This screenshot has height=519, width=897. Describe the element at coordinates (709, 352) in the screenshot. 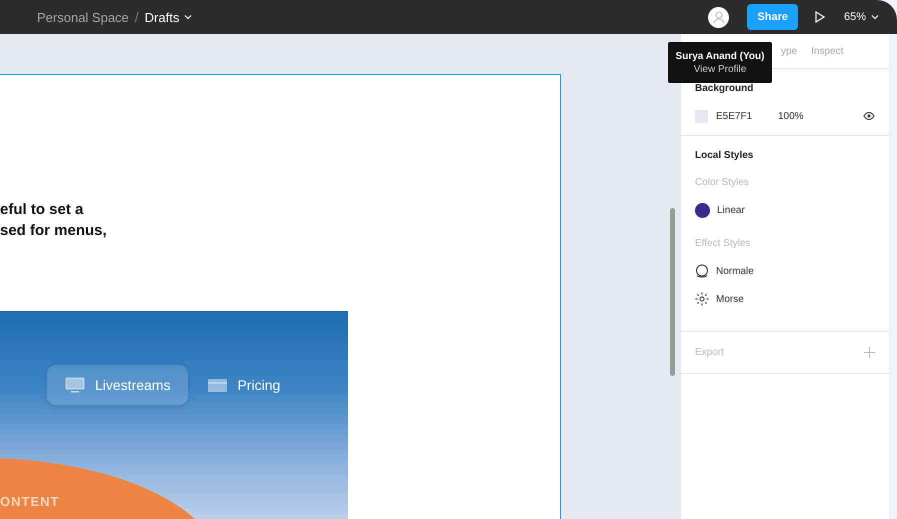

I see `section-heading: Export` at that location.